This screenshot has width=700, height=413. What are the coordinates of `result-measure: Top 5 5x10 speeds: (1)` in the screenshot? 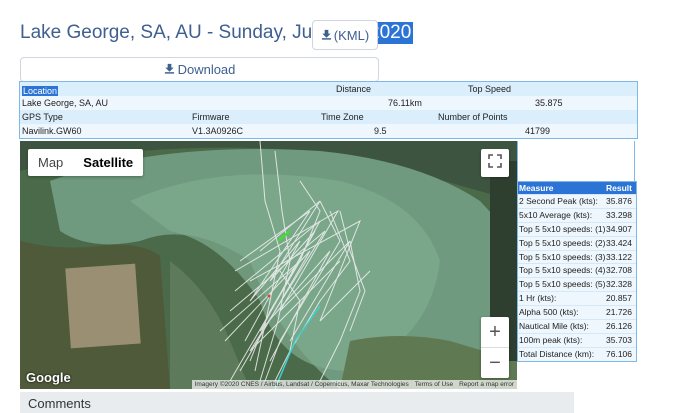 It's located at (562, 228).